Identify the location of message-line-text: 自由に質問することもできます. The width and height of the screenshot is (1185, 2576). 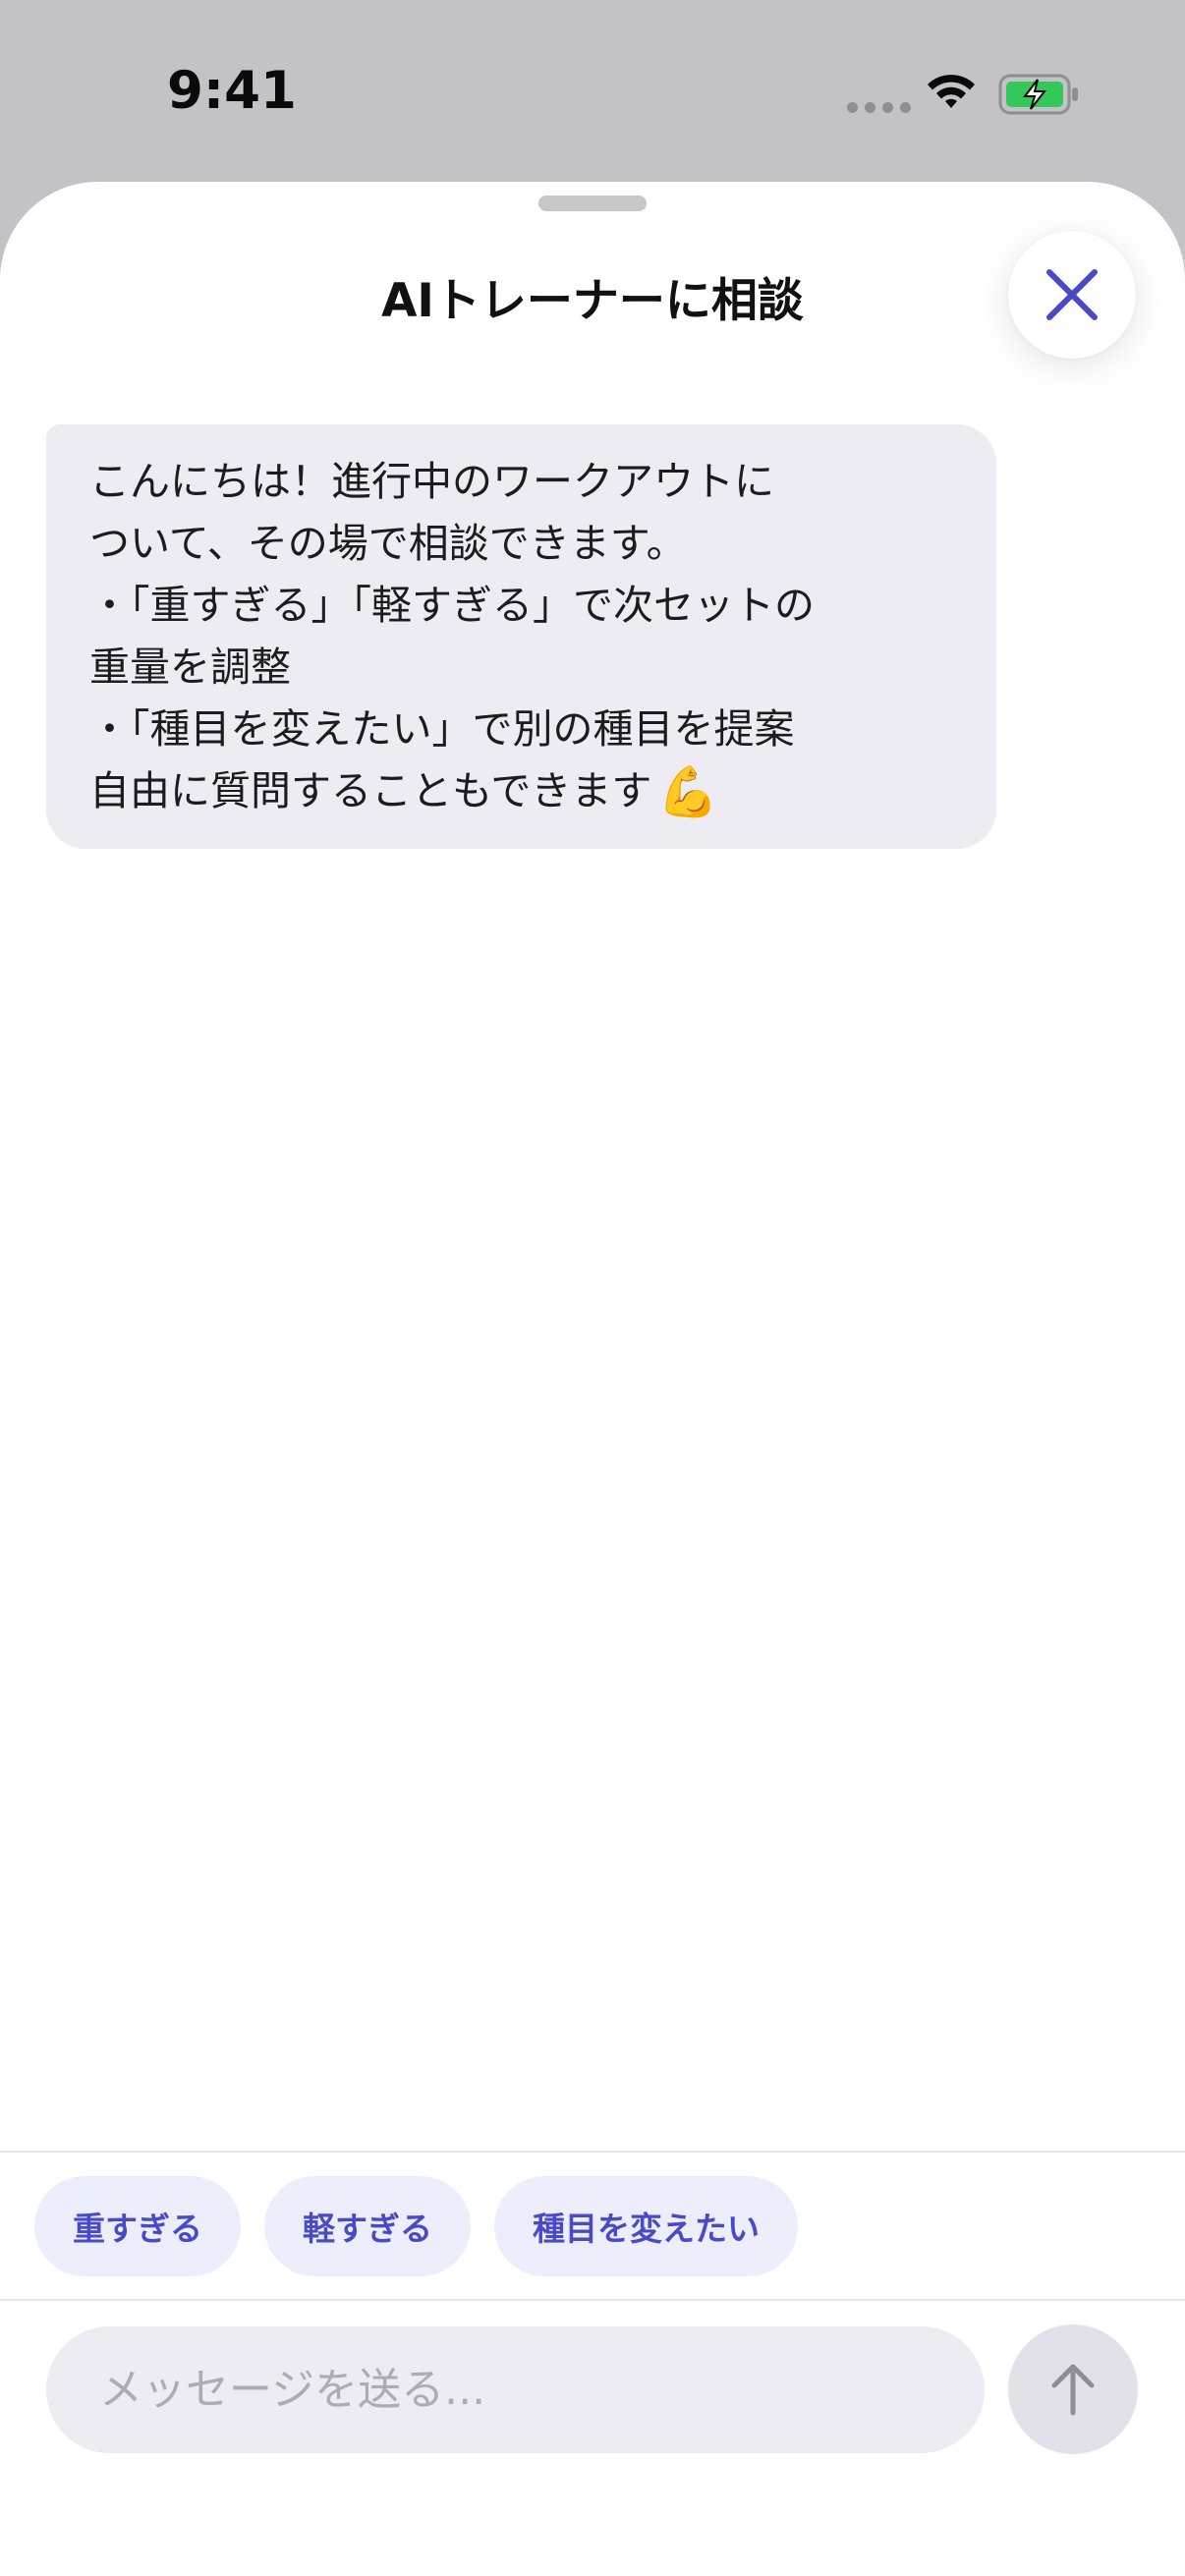
(371, 790).